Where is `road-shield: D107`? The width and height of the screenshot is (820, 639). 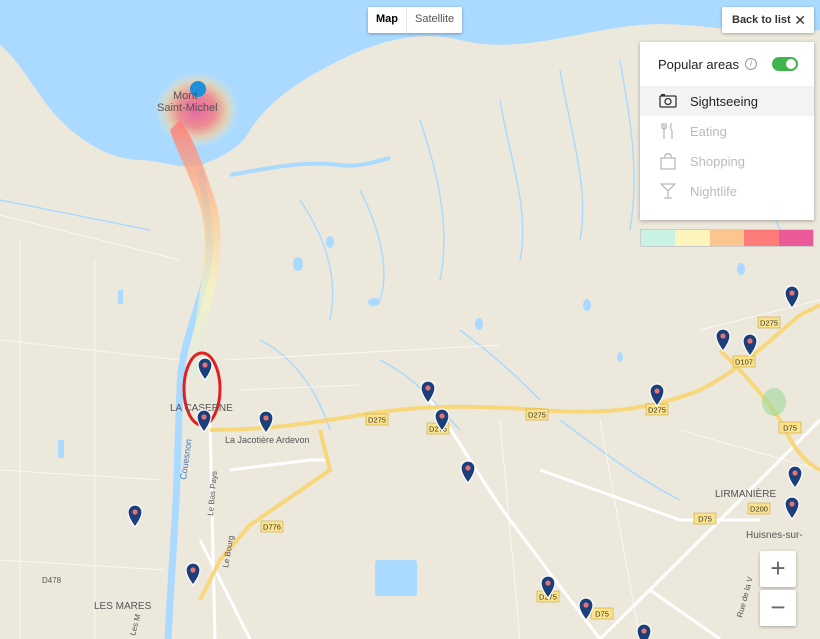
road-shield: D107 is located at coordinates (744, 361).